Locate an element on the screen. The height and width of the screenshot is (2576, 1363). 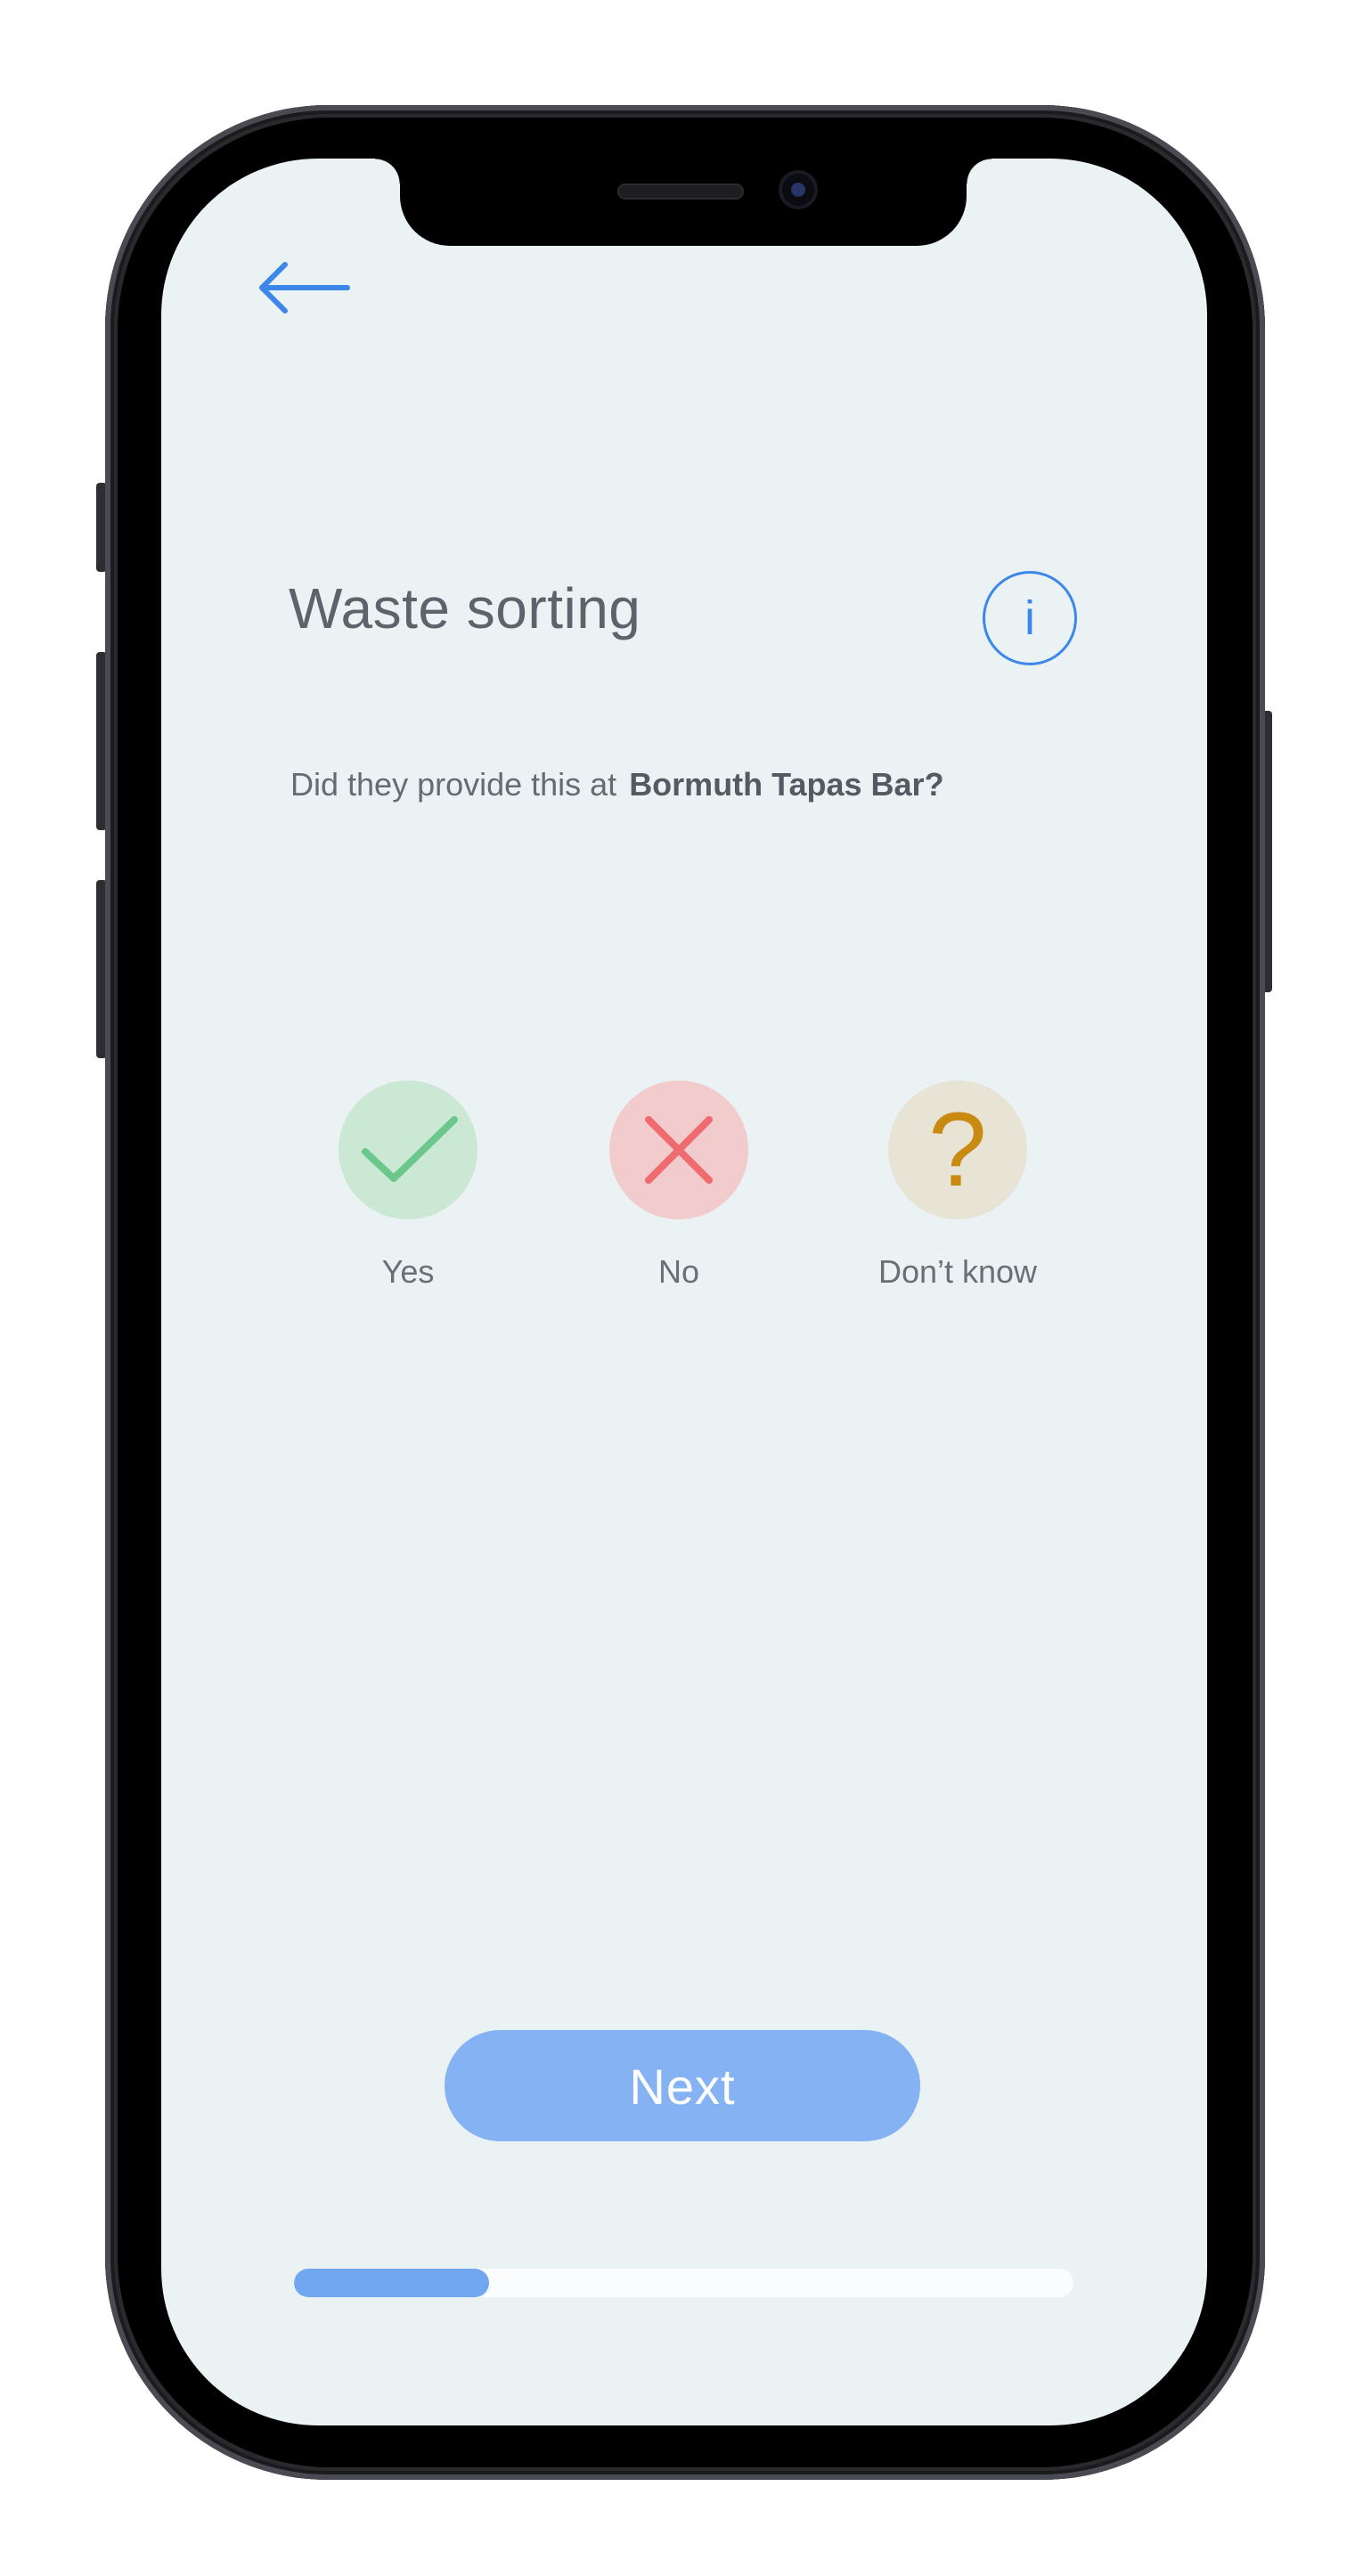
cross-icon is located at coordinates (679, 1150).